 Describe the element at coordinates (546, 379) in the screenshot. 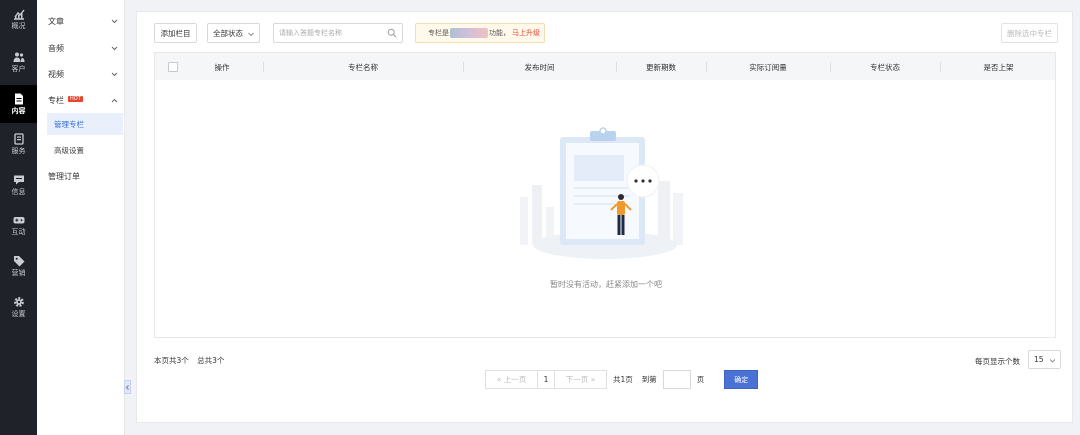

I see `page-number-1: 1` at that location.